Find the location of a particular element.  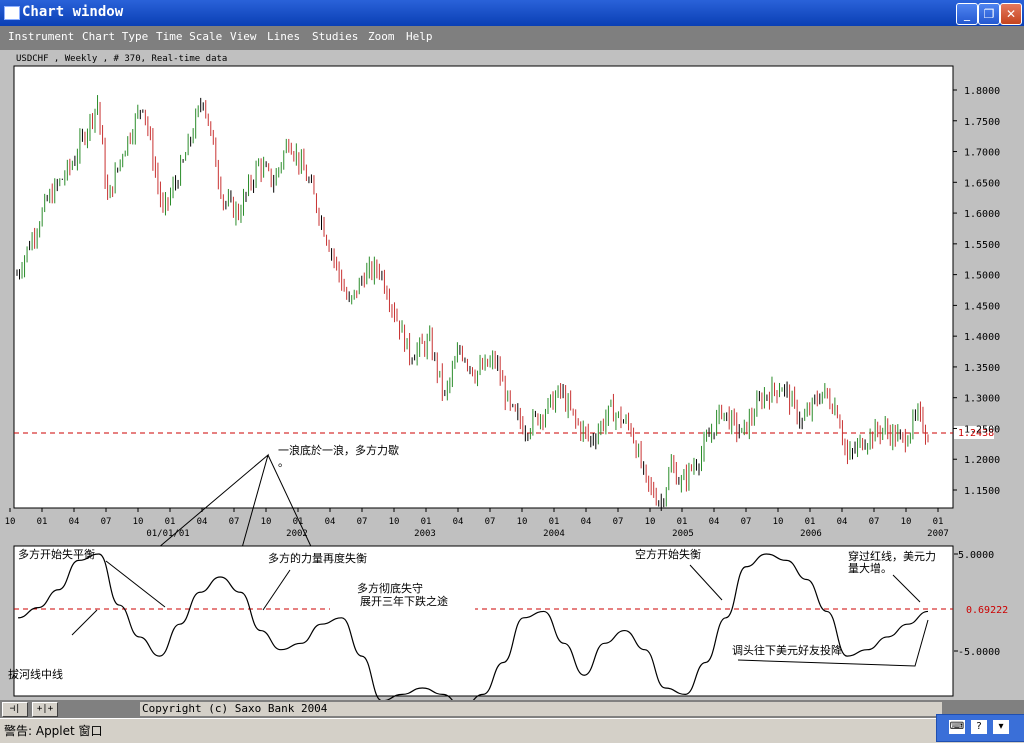

tray-toolbar: ⌨ ? ▾ is located at coordinates (980, 728).